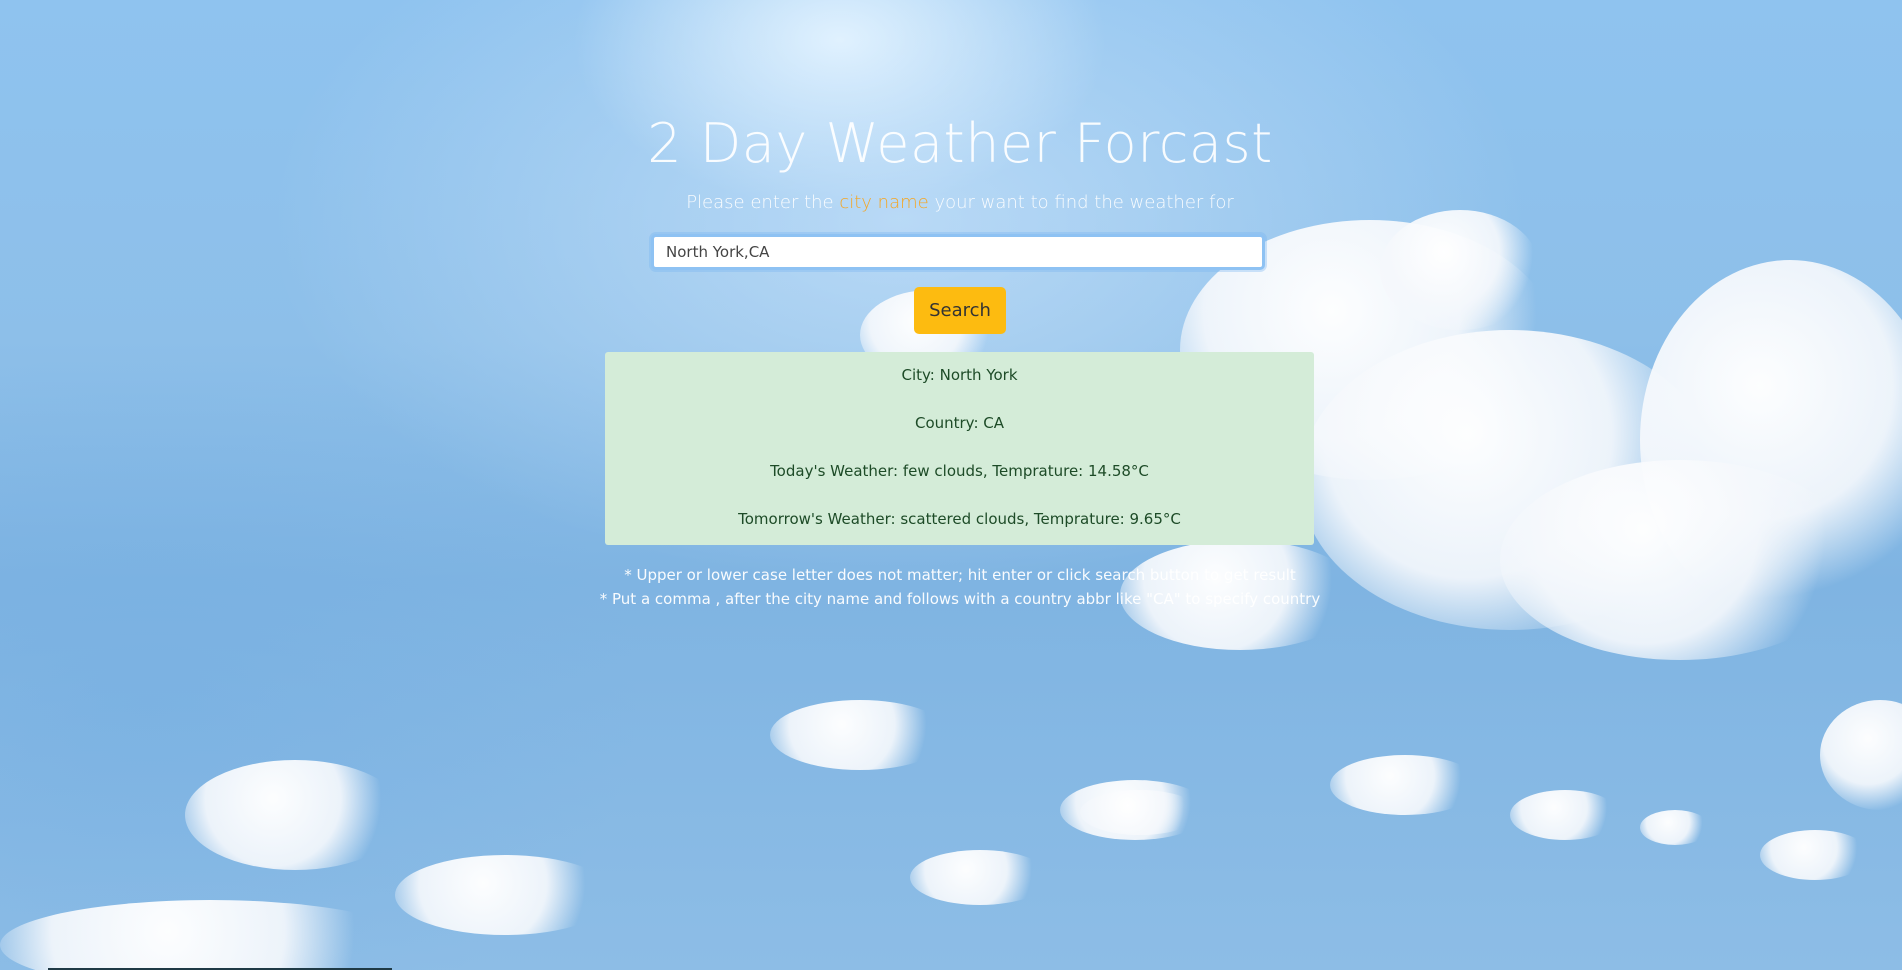 The height and width of the screenshot is (970, 1902). I want to click on result-country: Country: CA, so click(959, 423).